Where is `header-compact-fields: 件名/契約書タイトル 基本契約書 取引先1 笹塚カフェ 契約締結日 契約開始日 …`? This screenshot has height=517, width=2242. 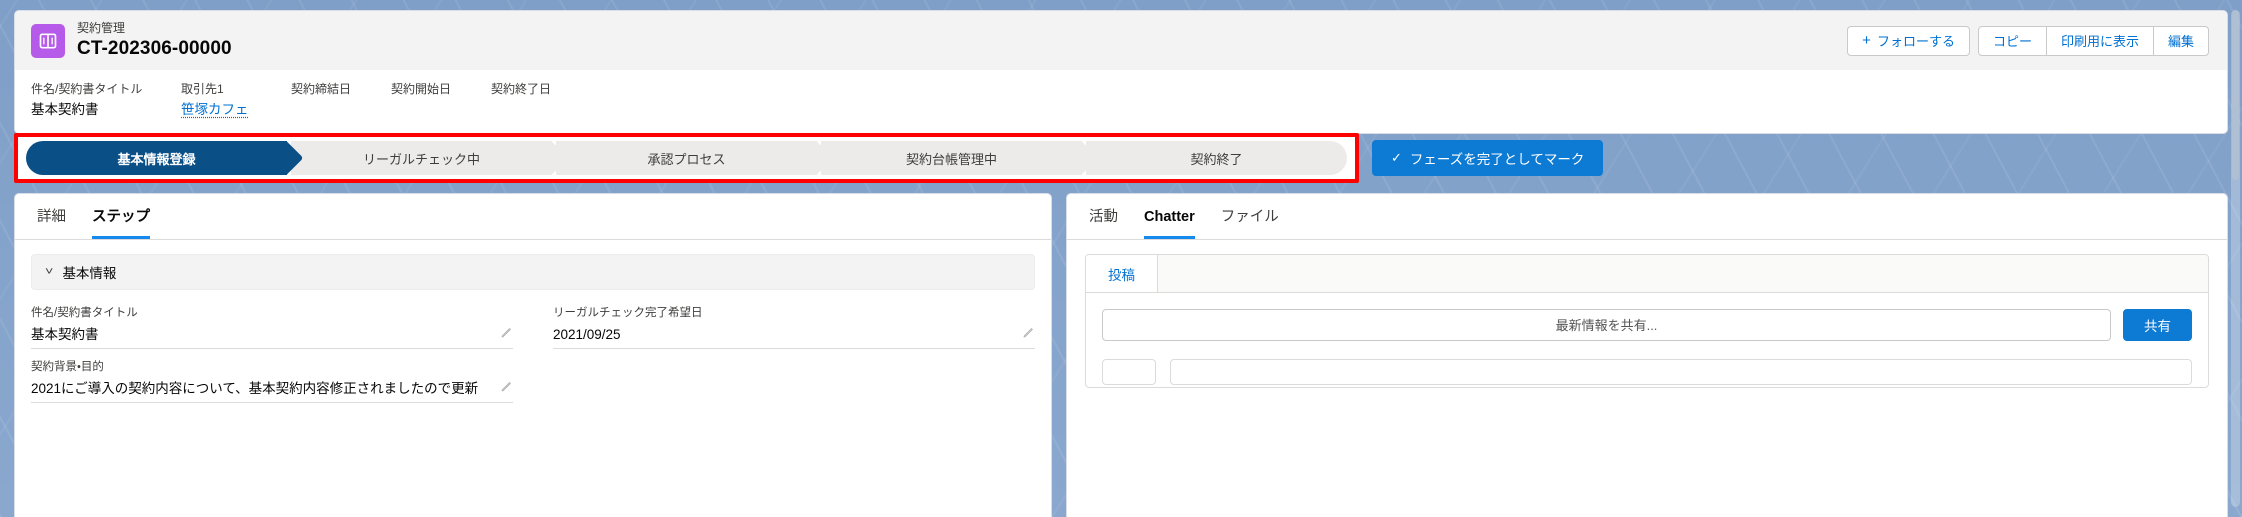 header-compact-fields: 件名/契約書タイトル 基本契約書 取引先1 笹塚カフェ 契約締結日 契約開始日 … is located at coordinates (1121, 101).